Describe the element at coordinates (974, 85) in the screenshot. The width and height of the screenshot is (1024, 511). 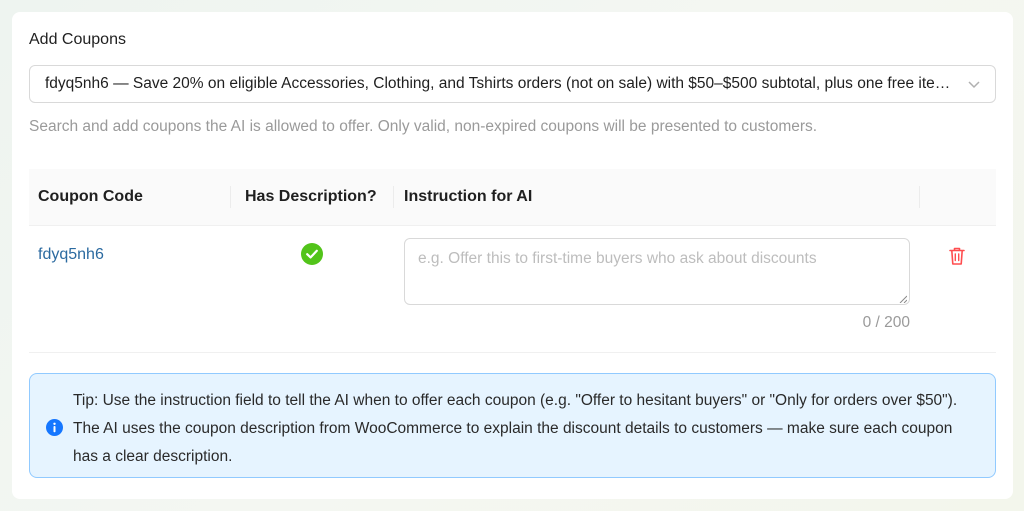
I see `chevron-down-icon` at that location.